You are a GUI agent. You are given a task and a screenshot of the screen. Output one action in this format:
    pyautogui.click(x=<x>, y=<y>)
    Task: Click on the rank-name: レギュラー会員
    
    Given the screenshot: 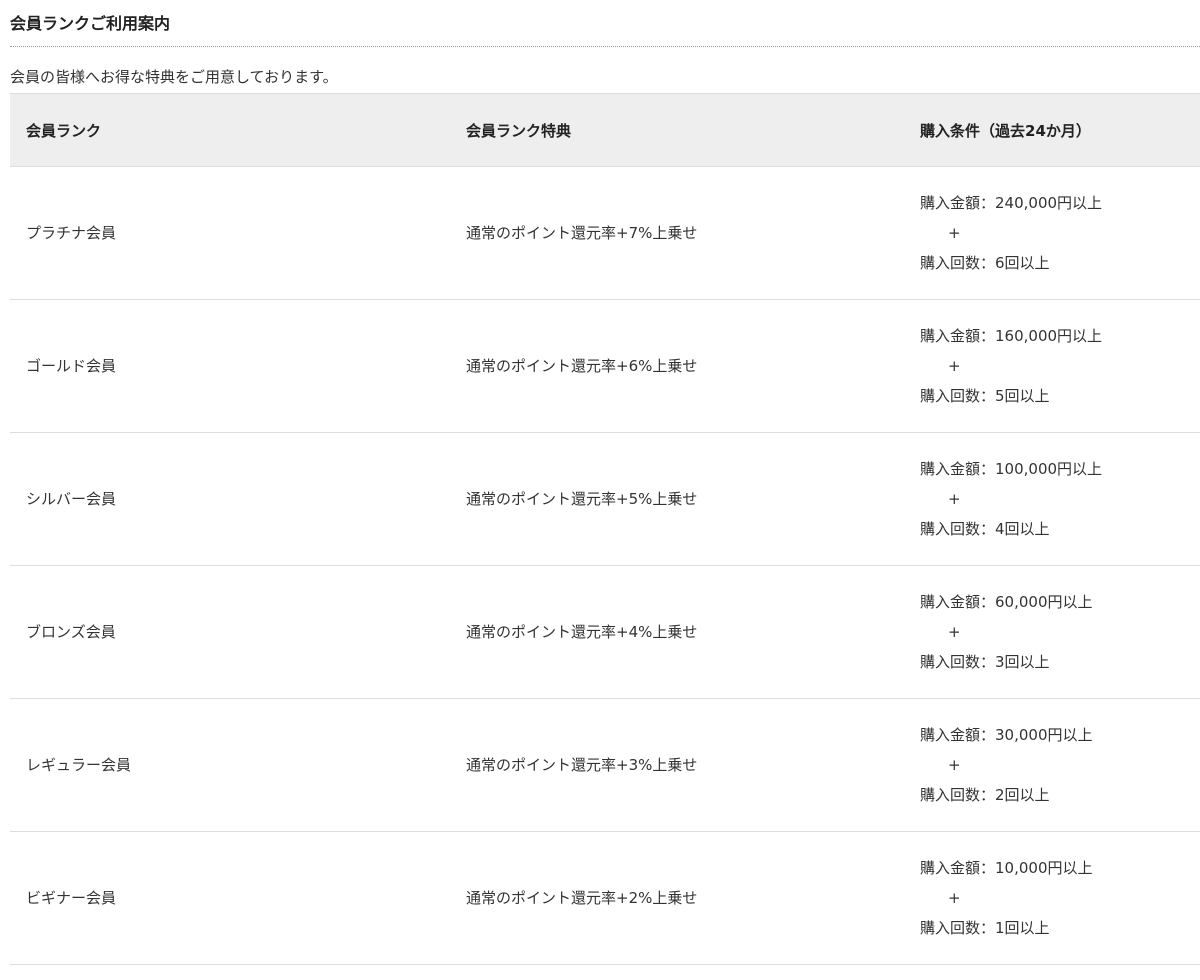 What is the action you would take?
    pyautogui.click(x=79, y=765)
    